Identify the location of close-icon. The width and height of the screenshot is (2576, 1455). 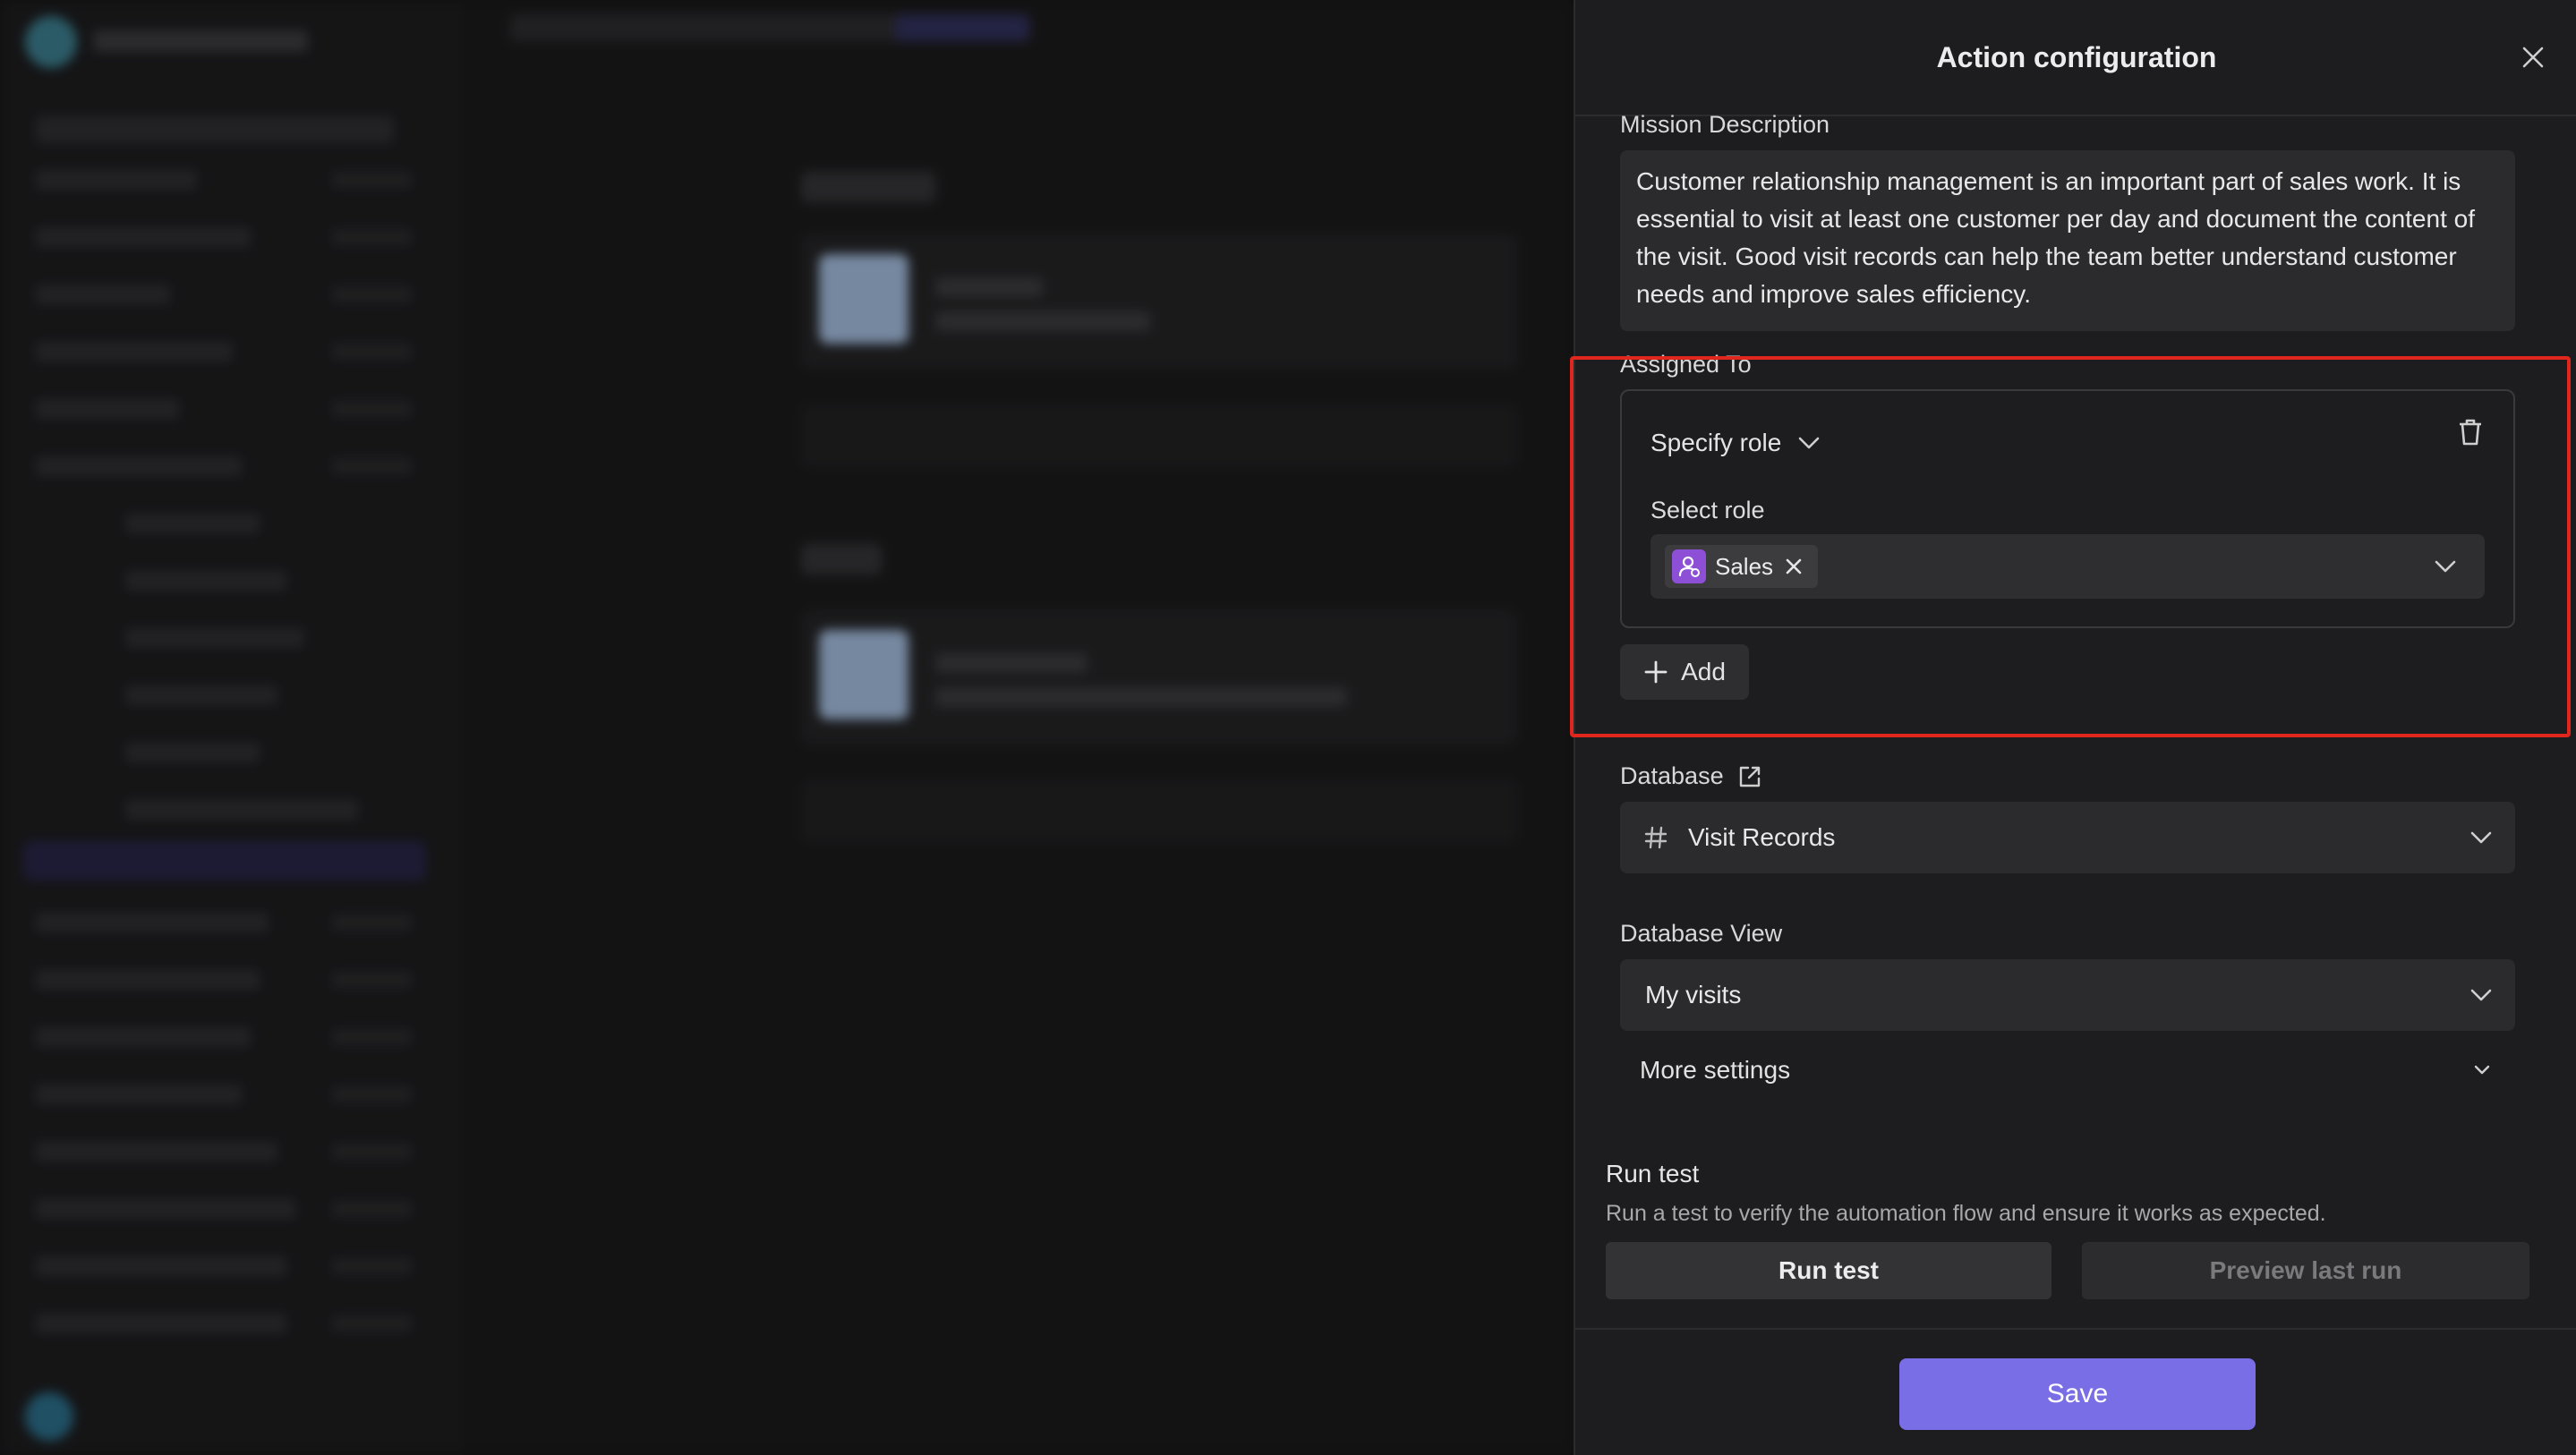
(2533, 57).